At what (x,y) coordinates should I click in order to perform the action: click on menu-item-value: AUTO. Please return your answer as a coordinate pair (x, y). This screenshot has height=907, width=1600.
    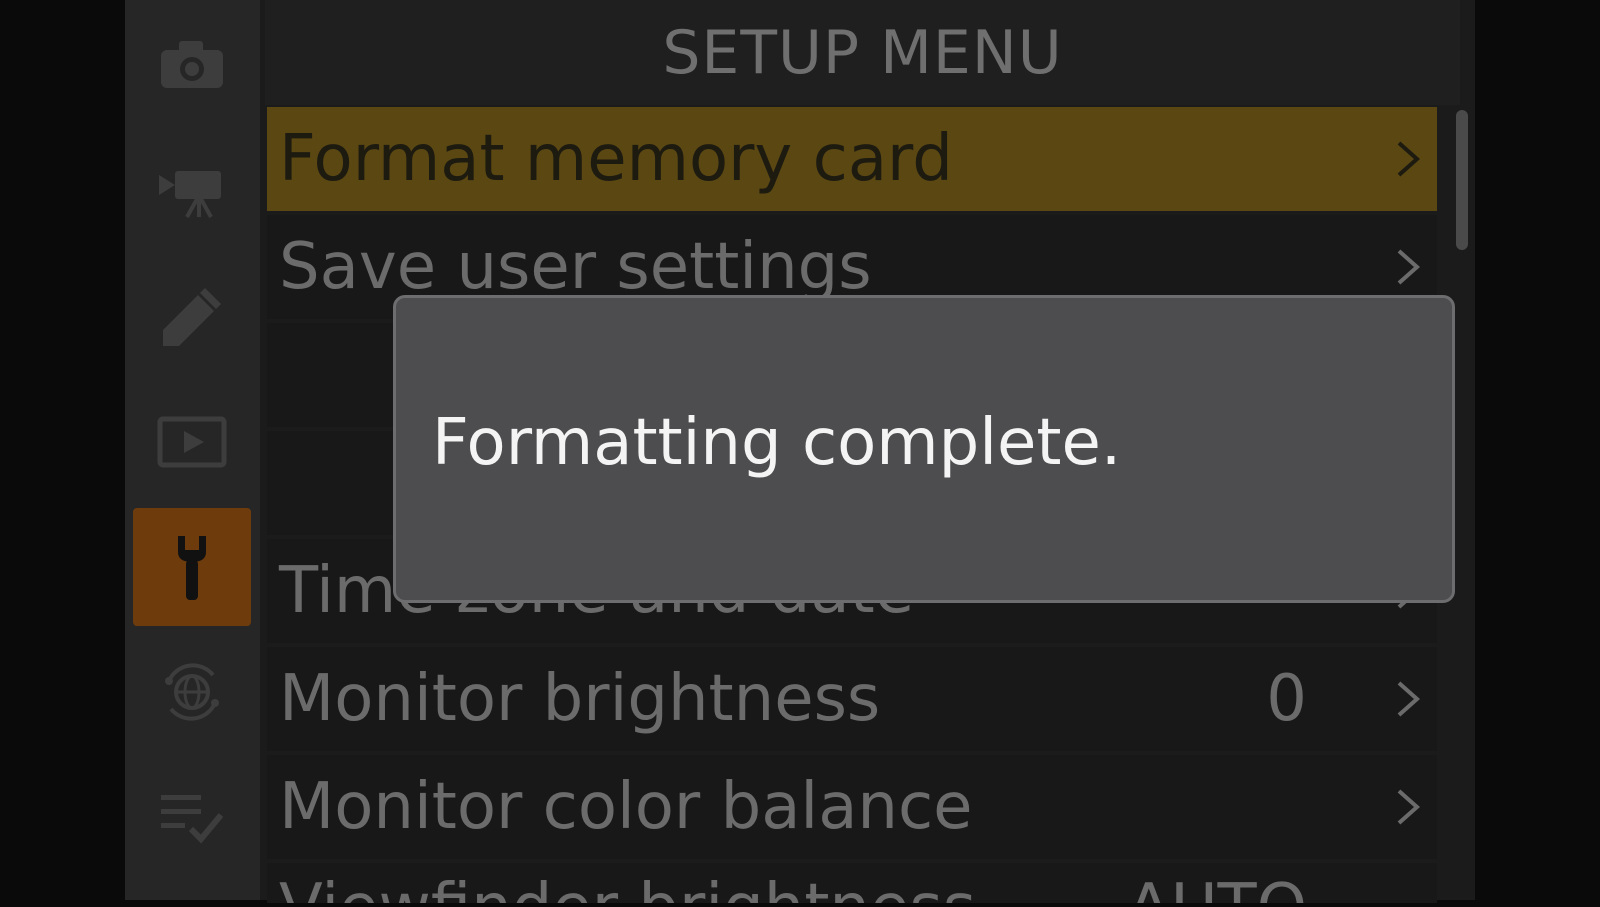
    Looking at the image, I should click on (1217, 887).